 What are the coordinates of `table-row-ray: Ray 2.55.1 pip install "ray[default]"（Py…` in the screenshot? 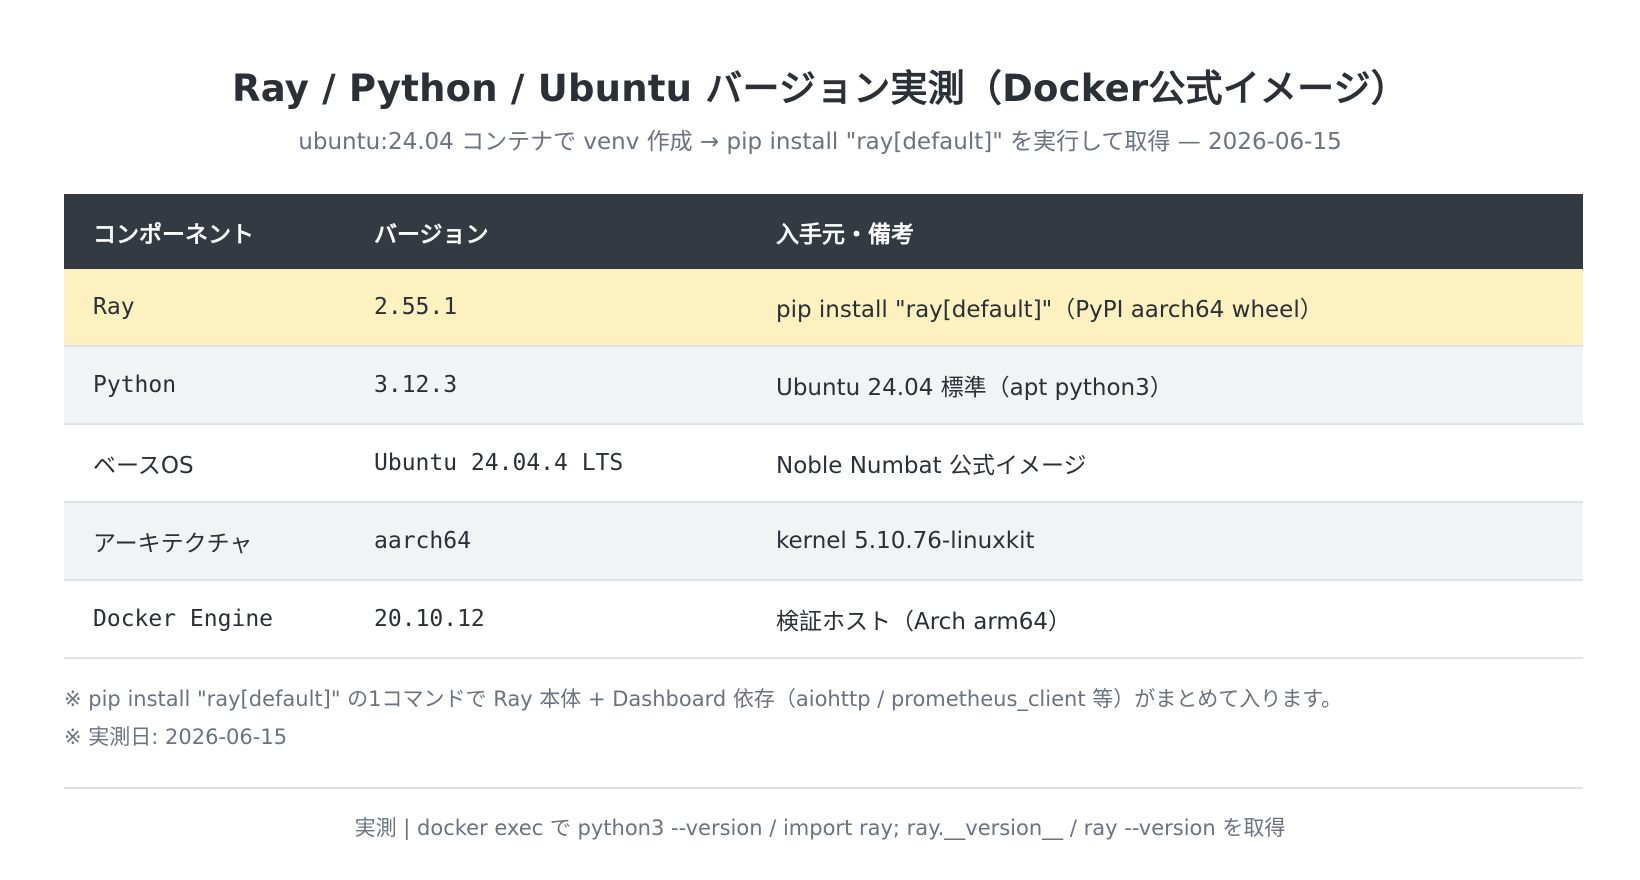 It's located at (823, 308).